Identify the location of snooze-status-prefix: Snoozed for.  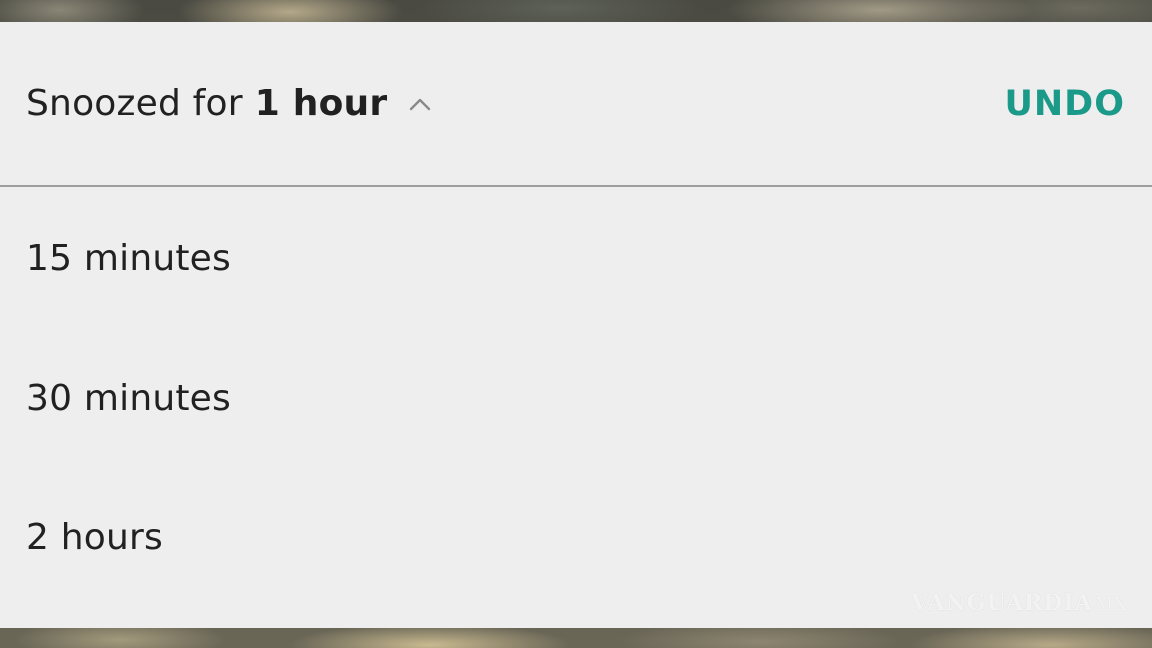
(134, 103).